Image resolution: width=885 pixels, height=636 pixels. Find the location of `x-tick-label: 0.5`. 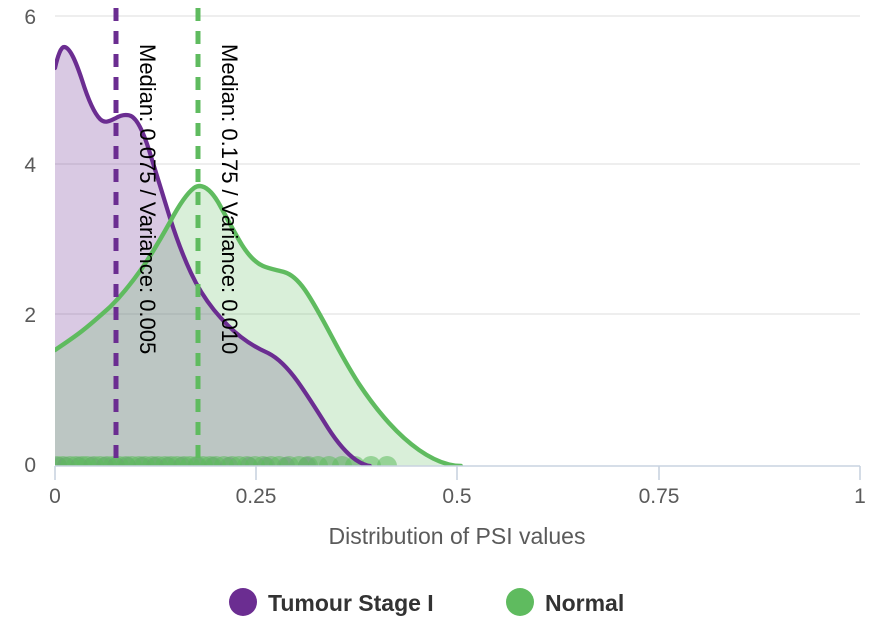

x-tick-label: 0.5 is located at coordinates (456, 496).